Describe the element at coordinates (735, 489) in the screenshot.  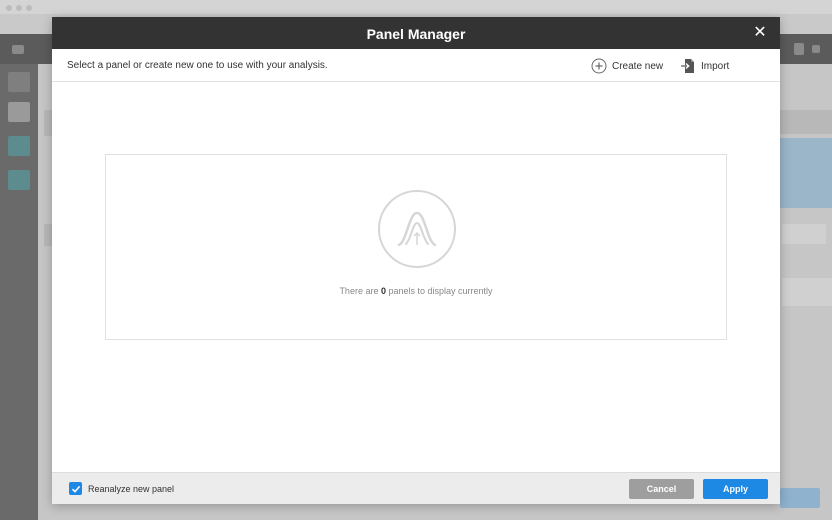
I see `apply-button: Apply` at that location.